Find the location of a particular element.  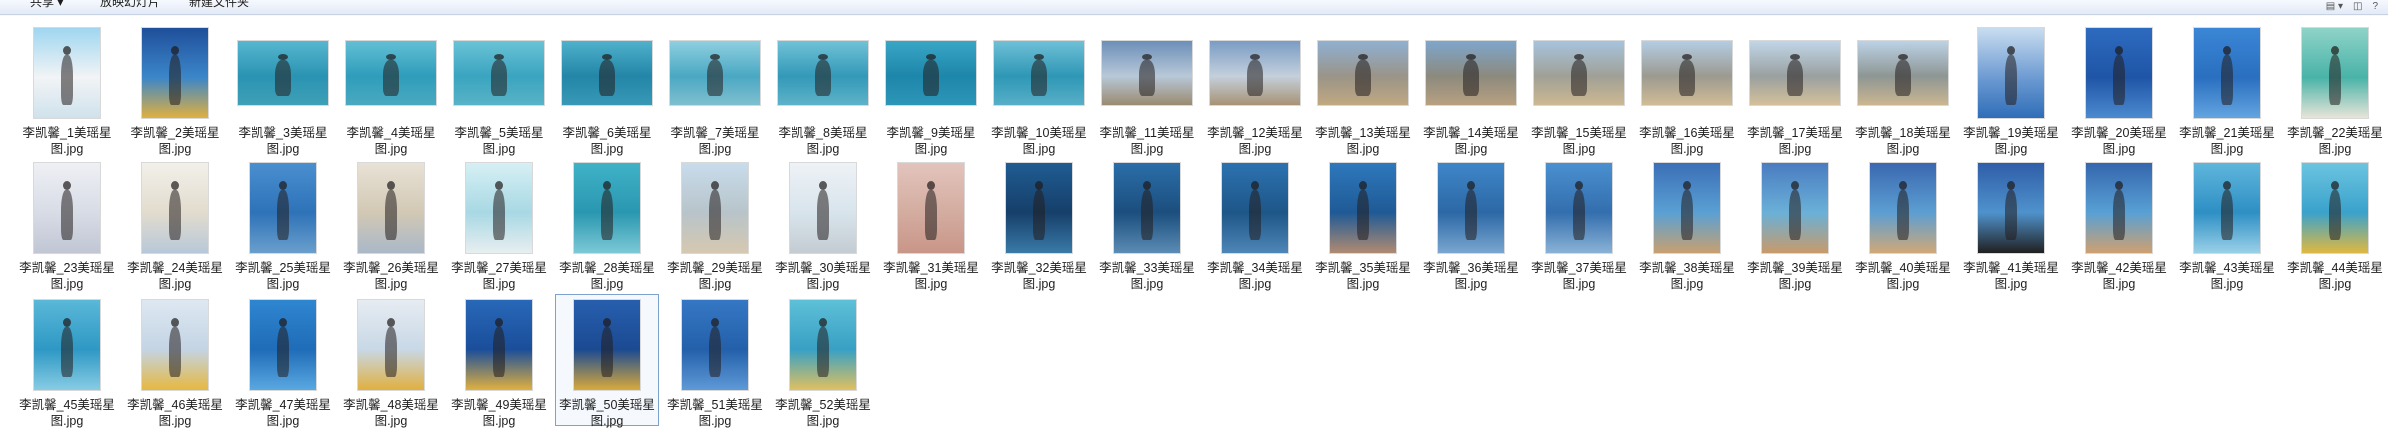

file-item: 李凯馨_5美瑶星 图.jpg is located at coordinates (499, 89).